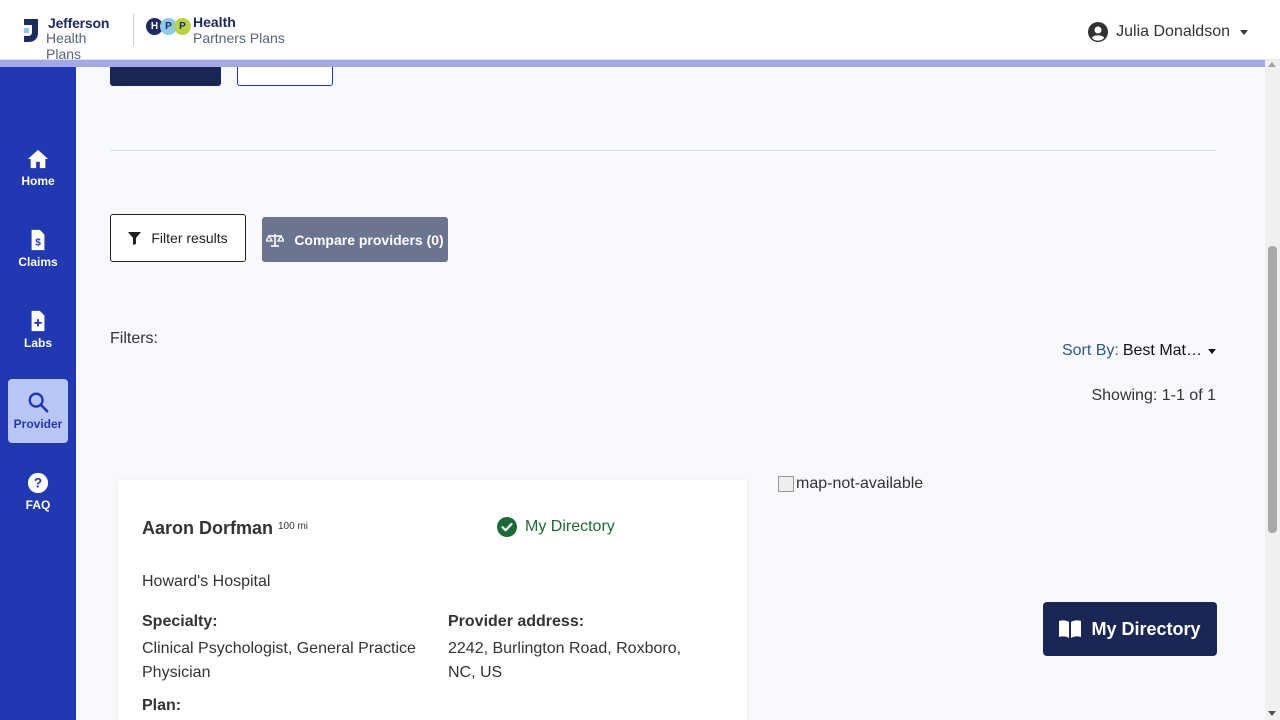  What do you see at coordinates (38, 321) in the screenshot?
I see `labs-icon` at bounding box center [38, 321].